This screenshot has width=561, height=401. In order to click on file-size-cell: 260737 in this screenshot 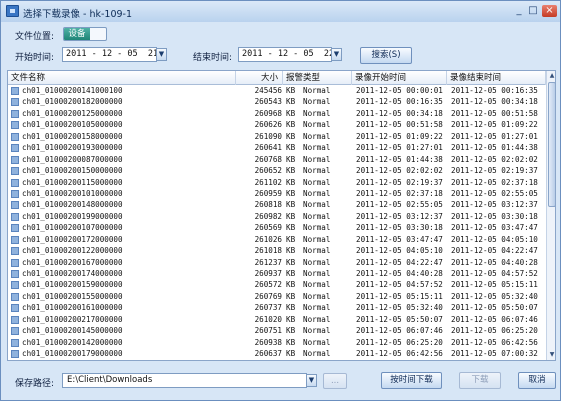, I will do `click(268, 308)`.